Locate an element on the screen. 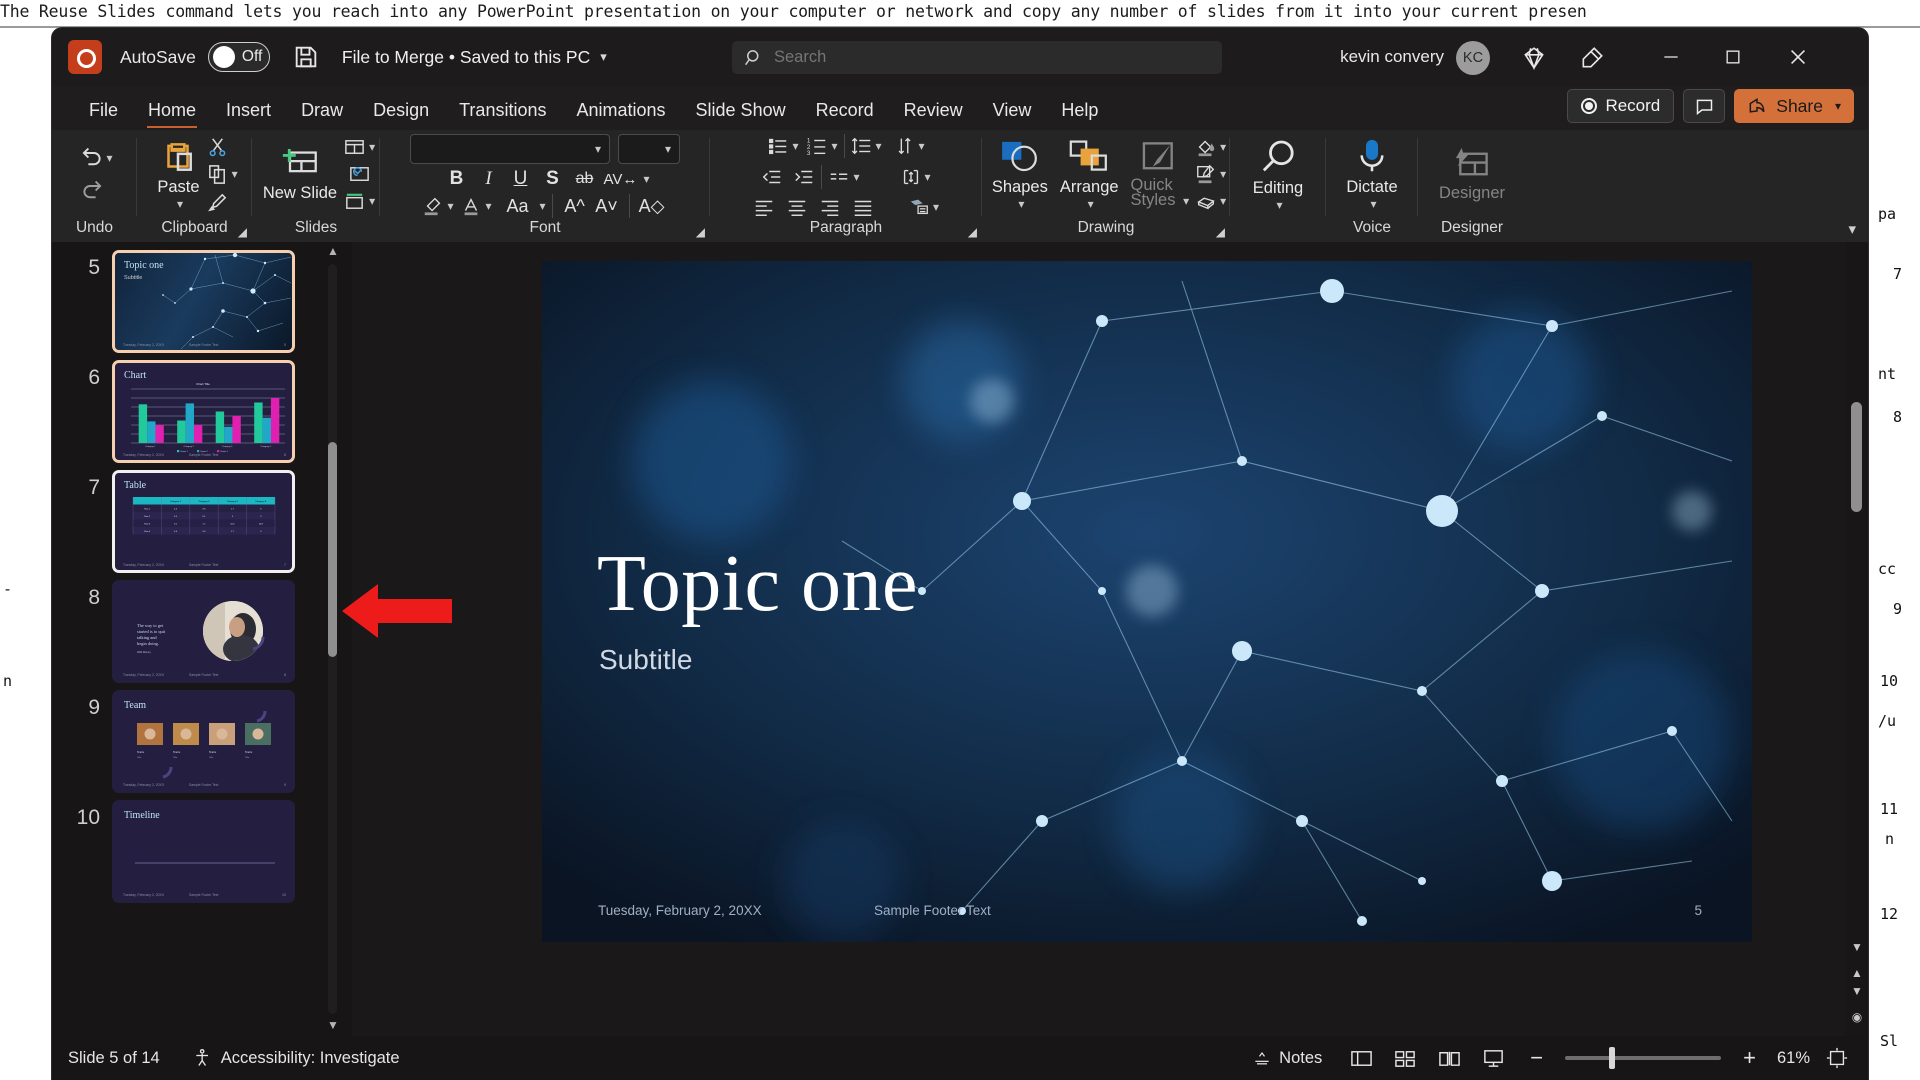 The height and width of the screenshot is (1080, 1920). font-name-combobox: ▾ is located at coordinates (510, 149).